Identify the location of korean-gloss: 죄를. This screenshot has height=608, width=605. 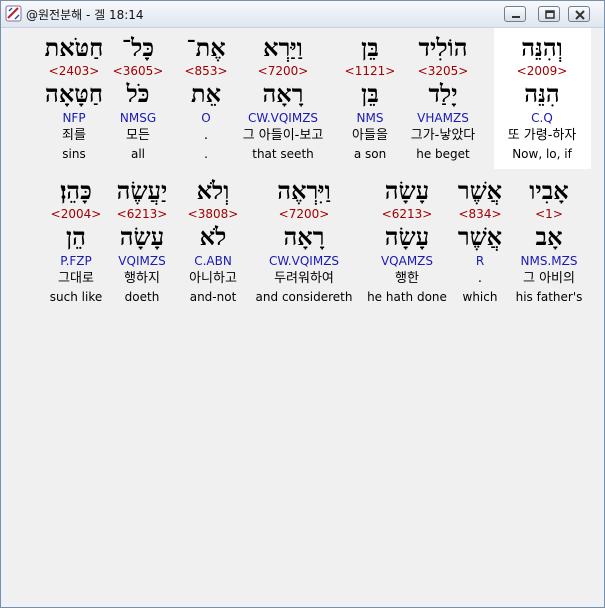
(74, 135).